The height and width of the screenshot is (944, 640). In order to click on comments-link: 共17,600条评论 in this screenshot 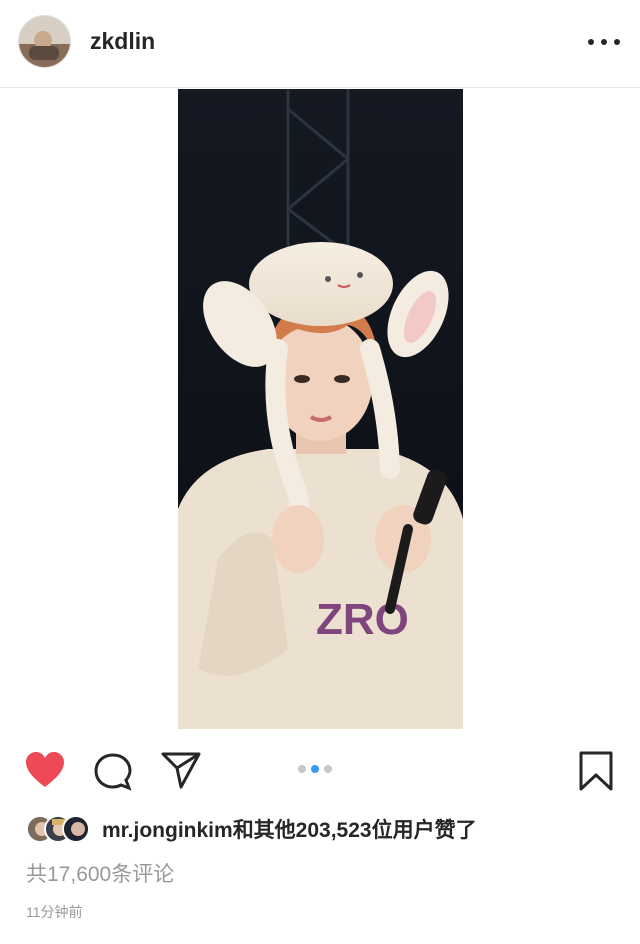, I will do `click(100, 873)`.